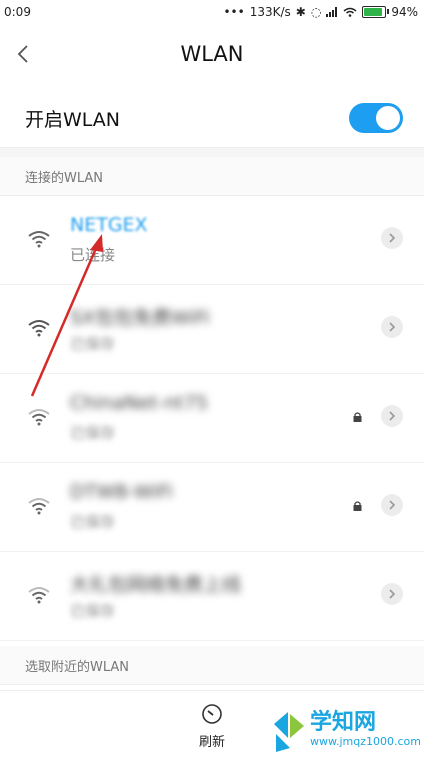  What do you see at coordinates (289, 732) in the screenshot?
I see `watermark-logo-icon` at bounding box center [289, 732].